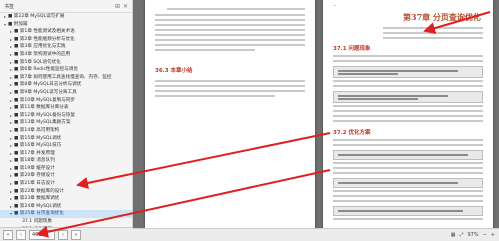 Image resolution: width=499 pixels, height=241 pixels. What do you see at coordinates (461, 235) in the screenshot?
I see `fit-icon: ⤢` at bounding box center [461, 235].